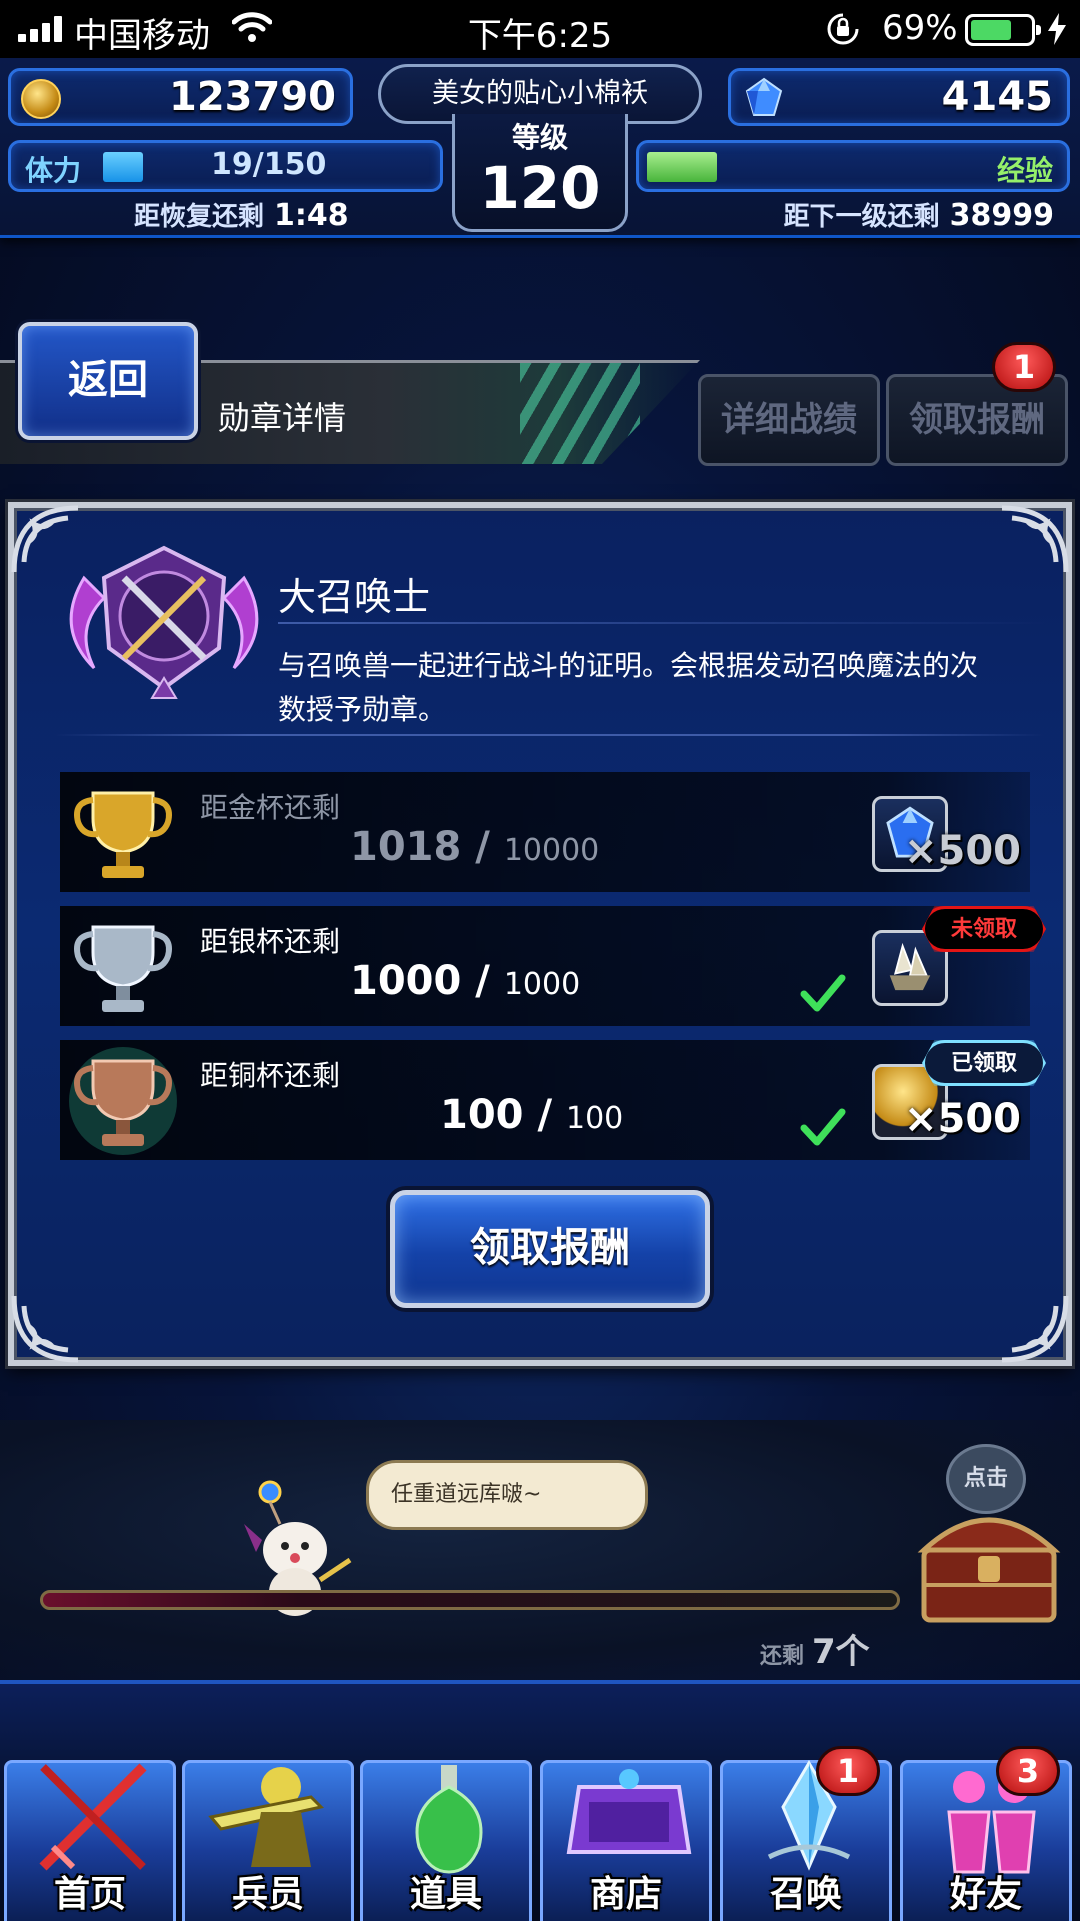 This screenshot has width=1080, height=1921. What do you see at coordinates (764, 96) in the screenshot?
I see `gem-icon` at bounding box center [764, 96].